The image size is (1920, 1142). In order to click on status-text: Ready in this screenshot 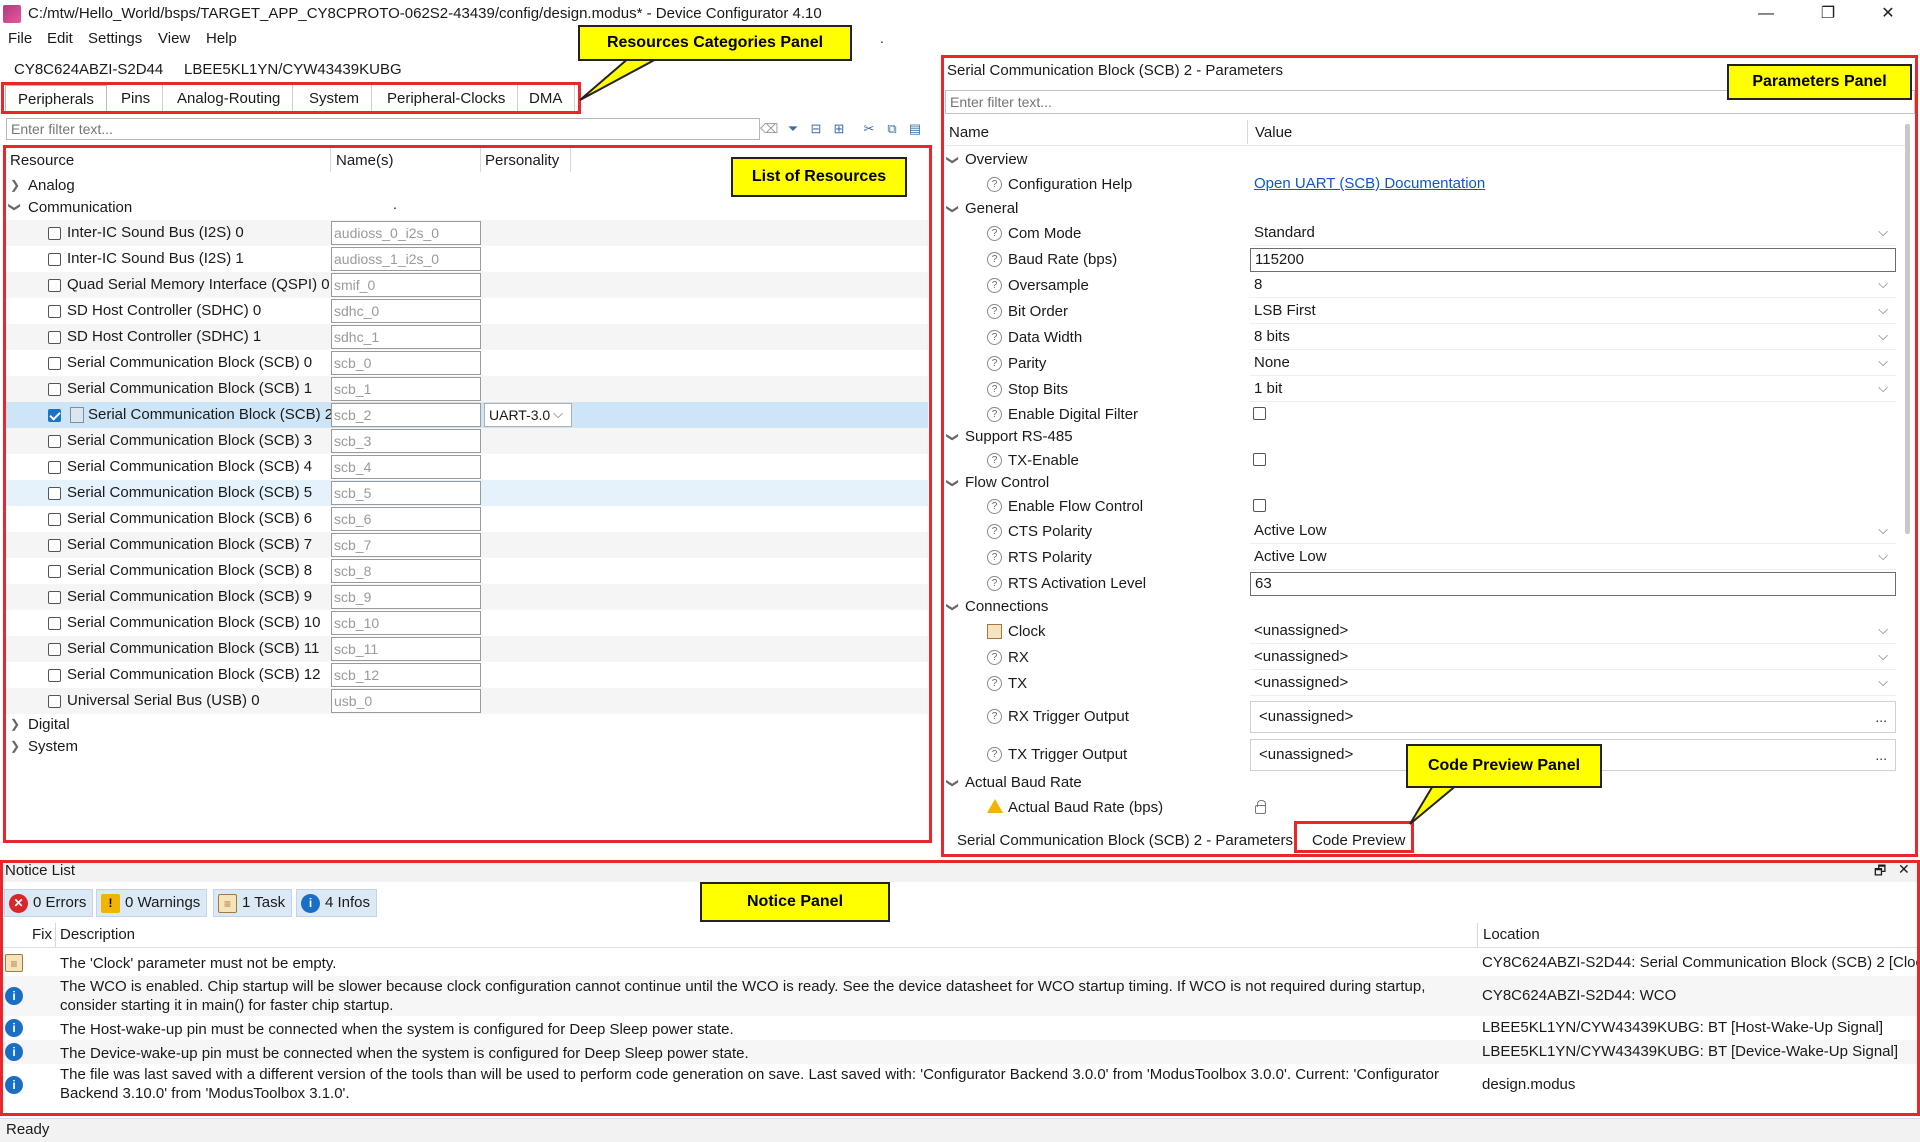, I will do `click(28, 1129)`.